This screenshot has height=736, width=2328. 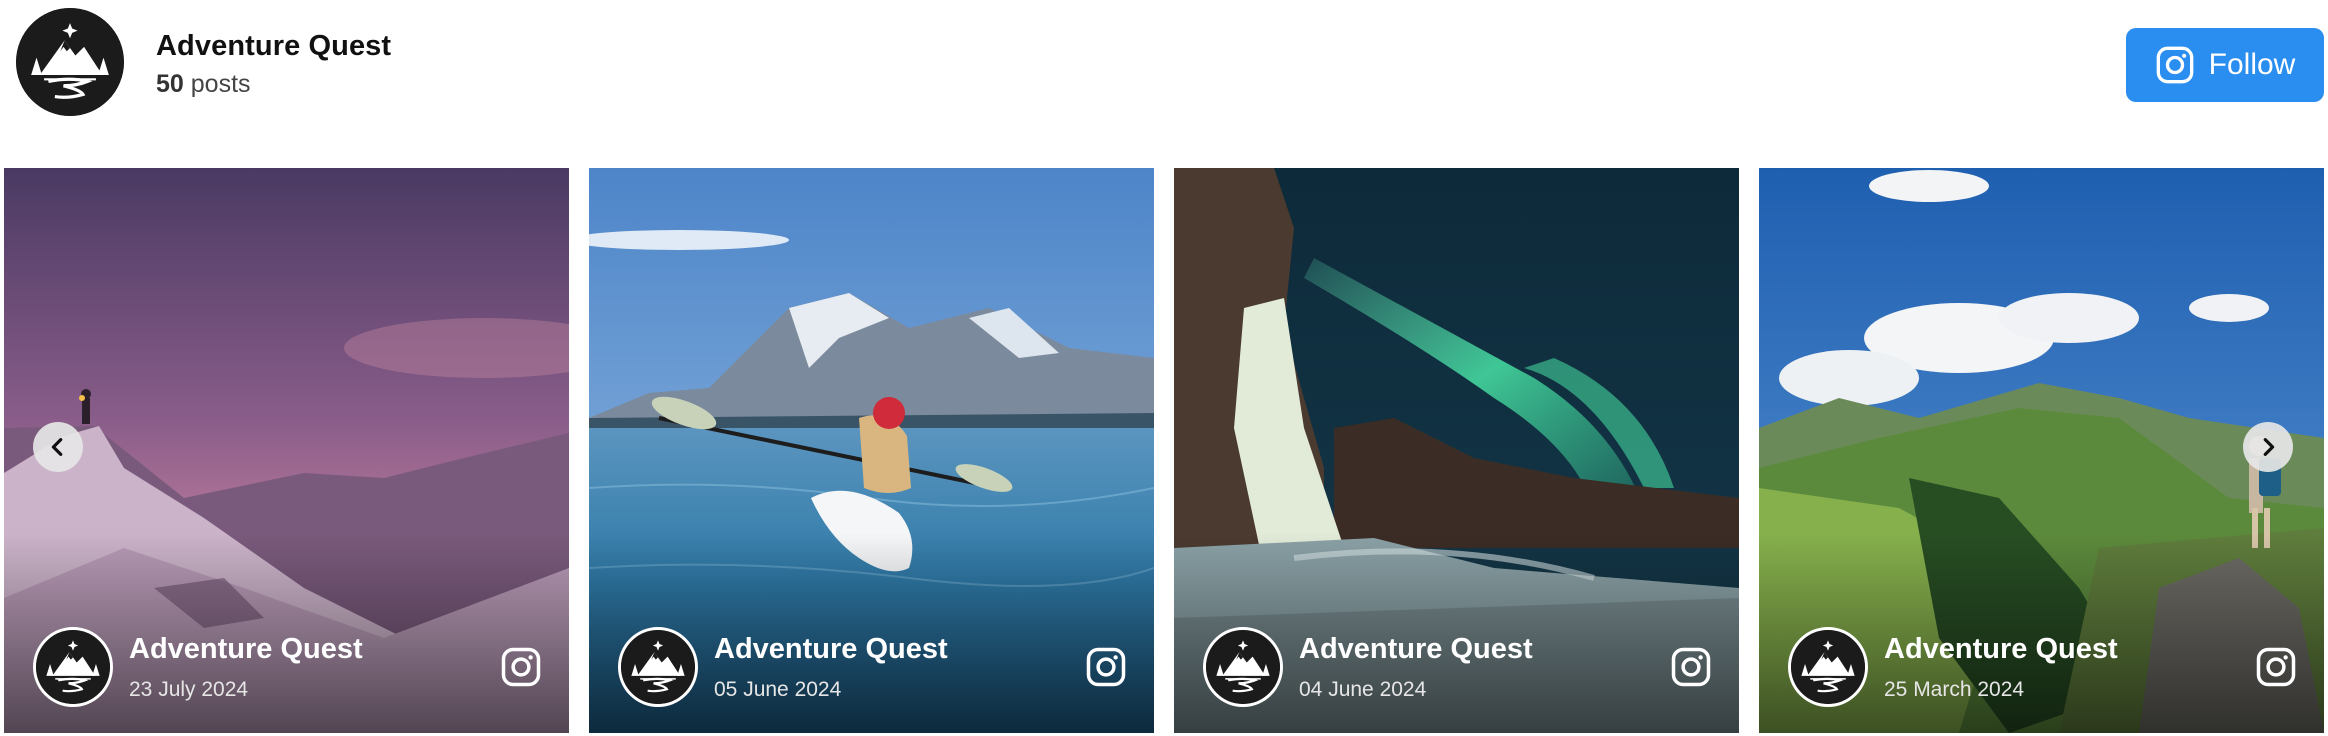 What do you see at coordinates (1363, 689) in the screenshot?
I see `post-date: 04 June 2024` at bounding box center [1363, 689].